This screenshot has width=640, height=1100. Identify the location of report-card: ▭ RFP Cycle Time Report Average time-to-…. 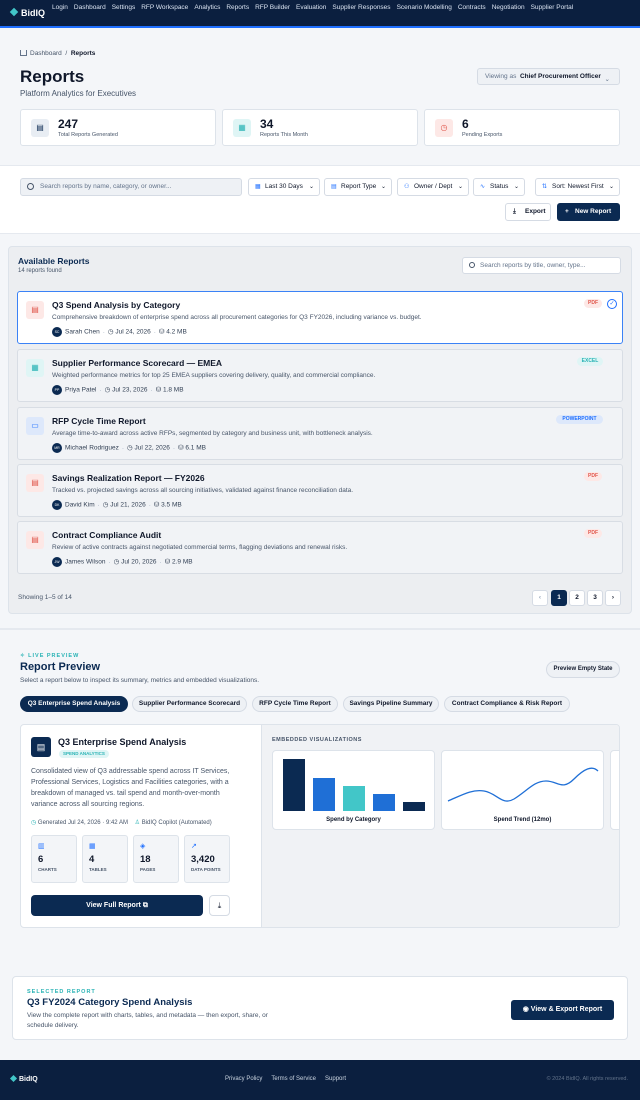
(320, 433).